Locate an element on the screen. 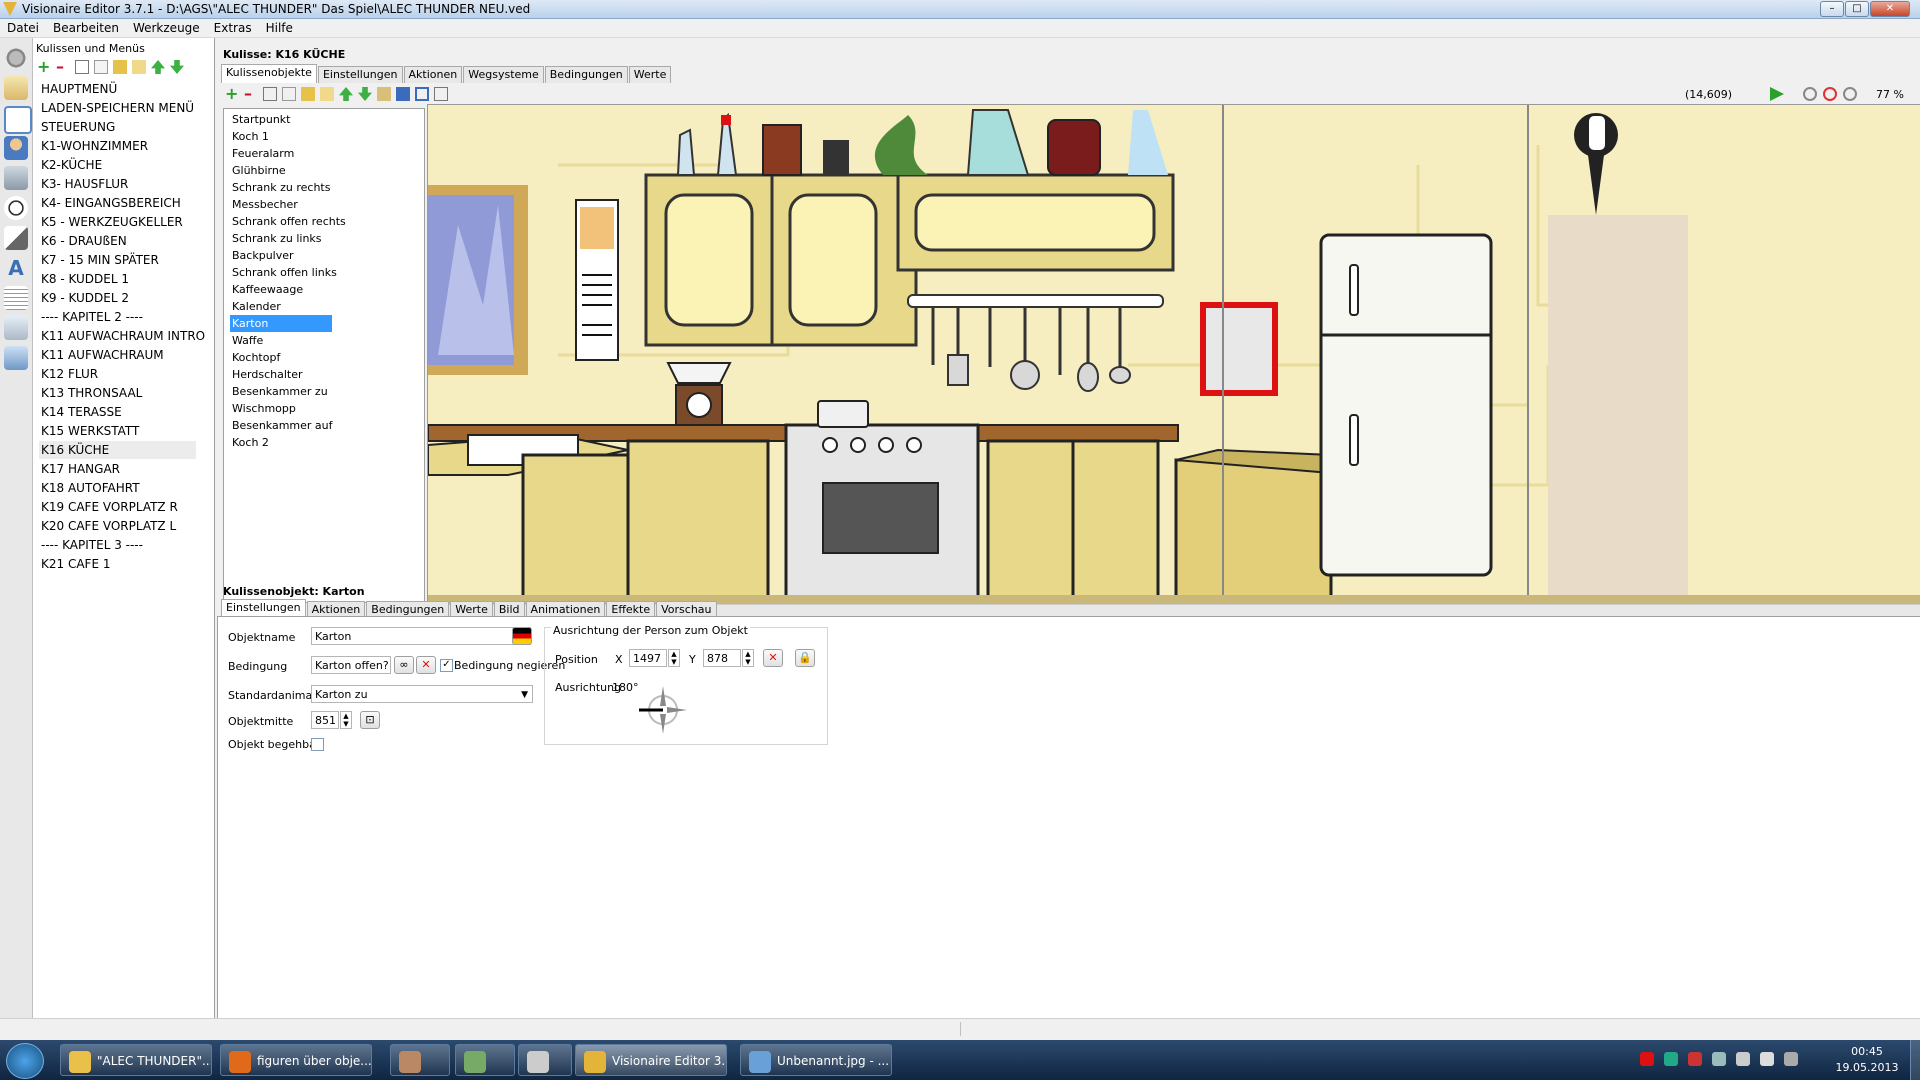 This screenshot has height=1080, width=1920. document-edit-icon is located at coordinates (16, 358).